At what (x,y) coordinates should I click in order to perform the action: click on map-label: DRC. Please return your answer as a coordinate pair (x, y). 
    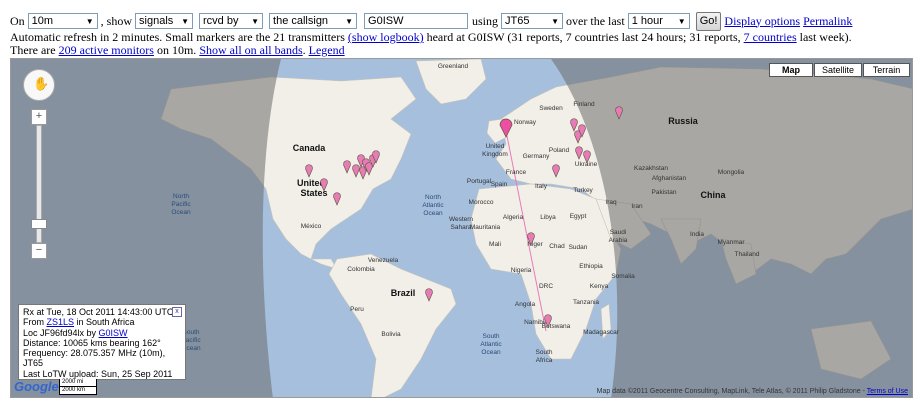
    Looking at the image, I should click on (546, 286).